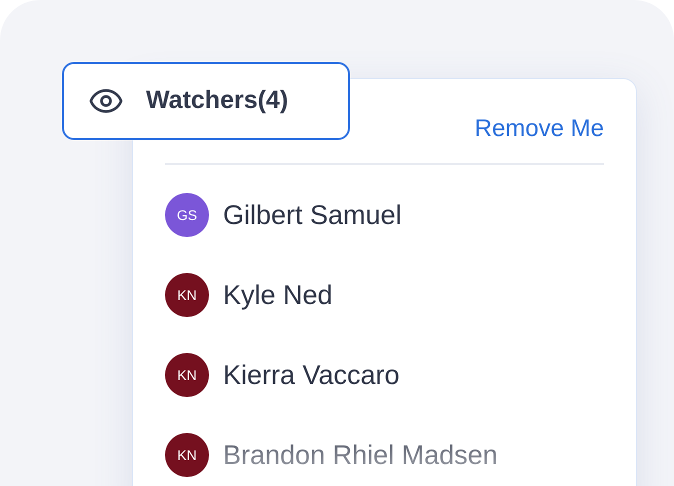 Image resolution: width=674 pixels, height=486 pixels. I want to click on avatar: GS, so click(187, 215).